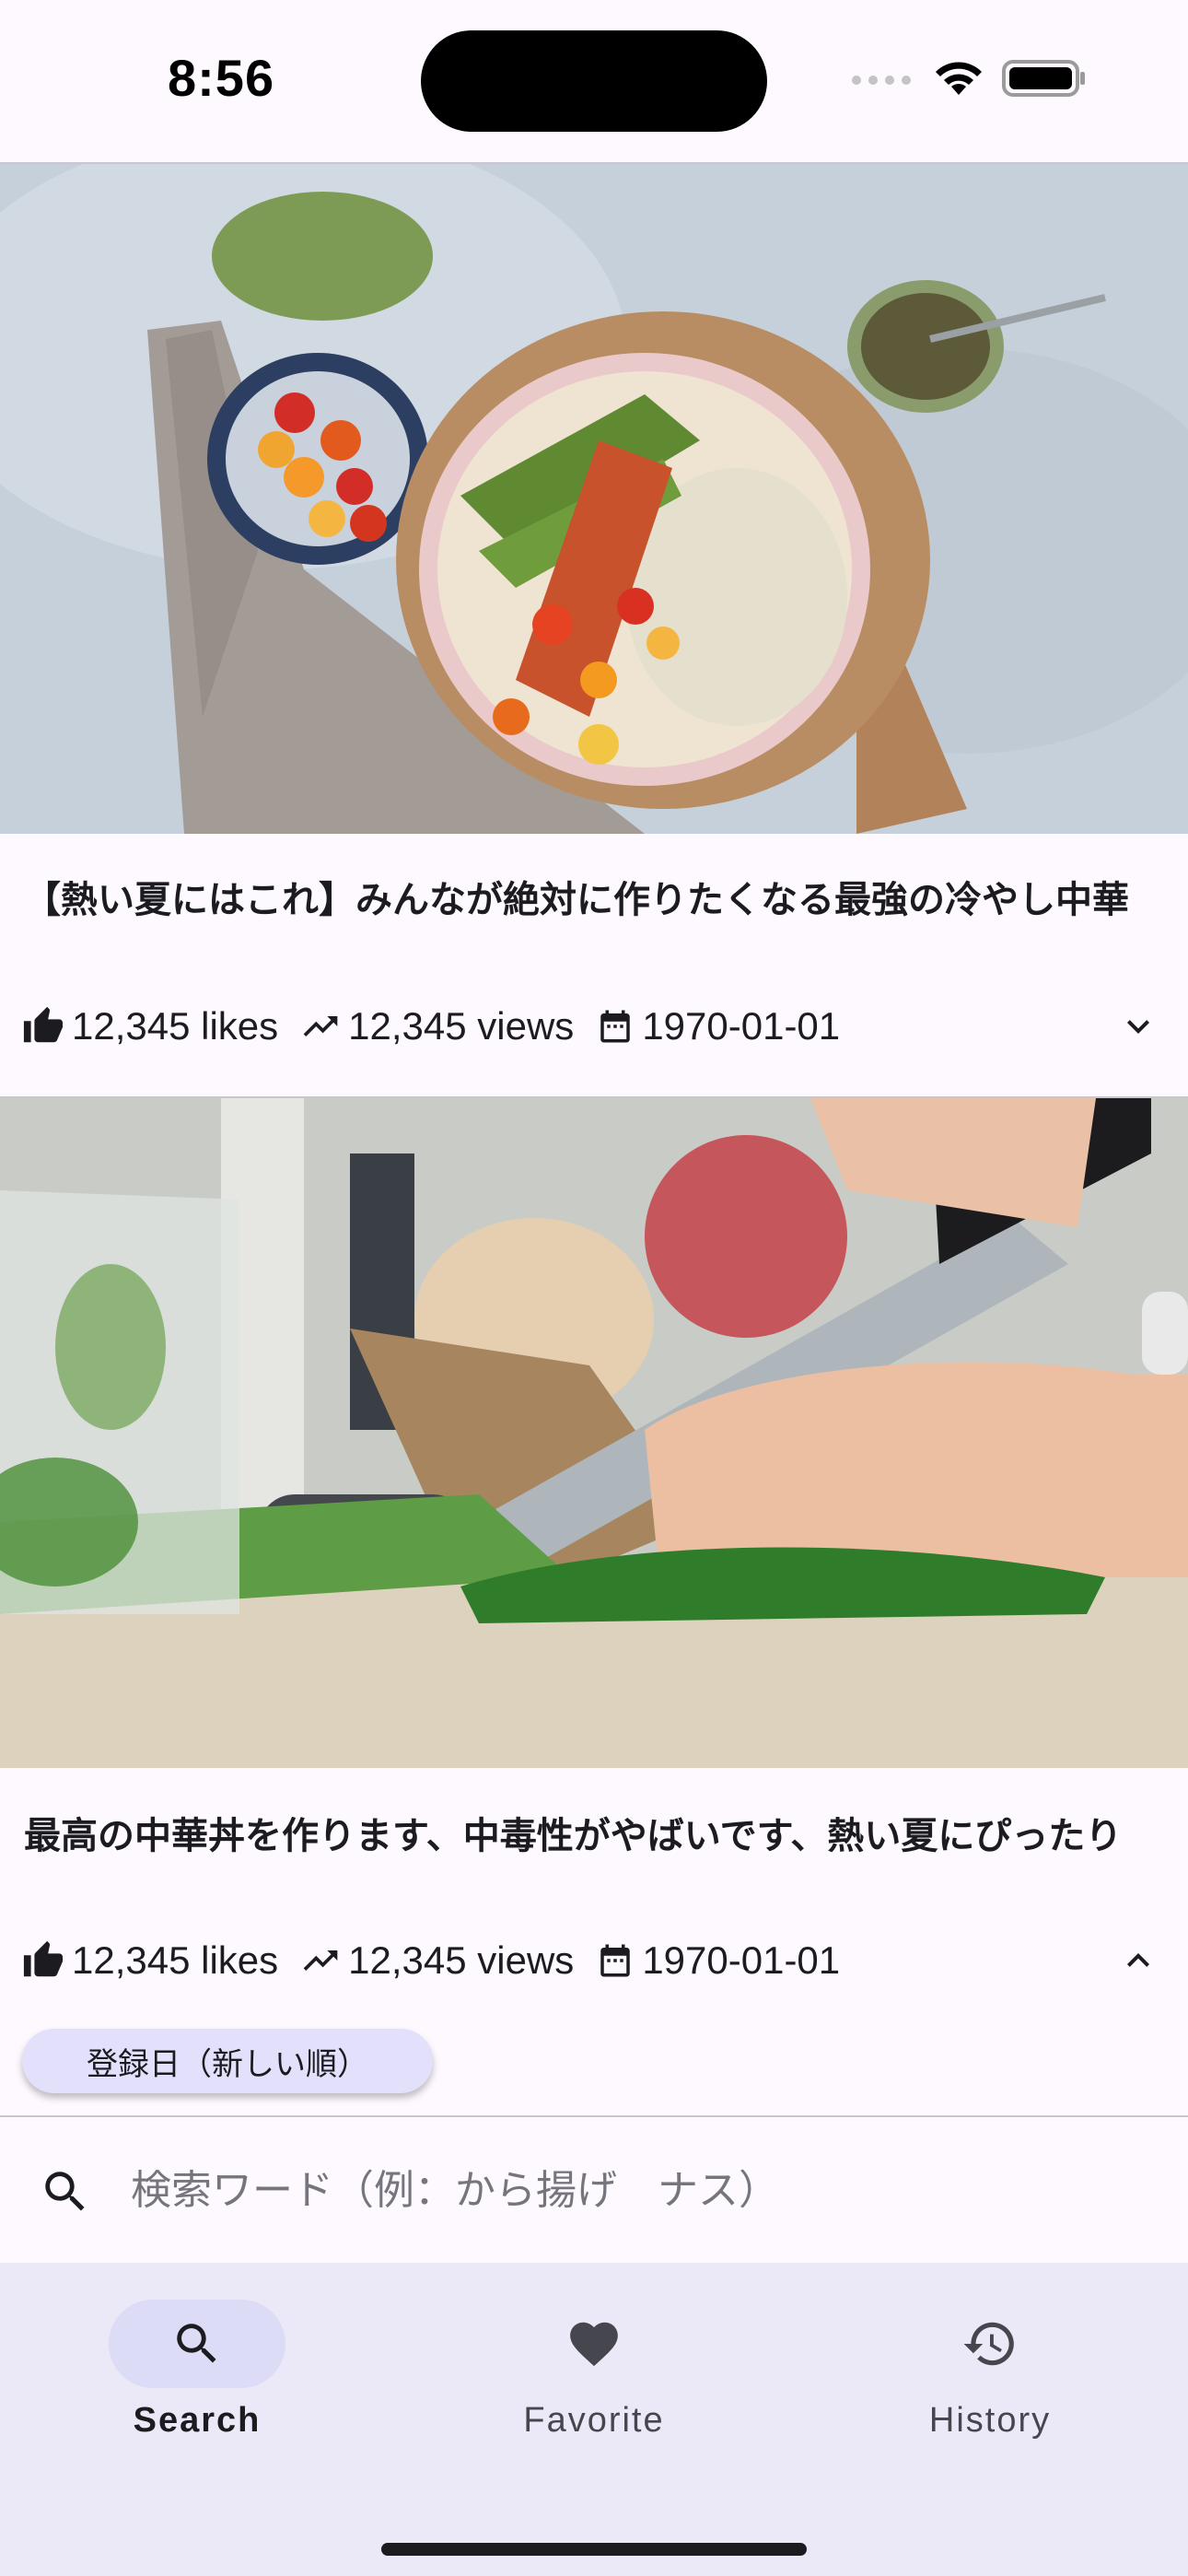 The image size is (1188, 2576). I want to click on search-bar, so click(594, 2190).